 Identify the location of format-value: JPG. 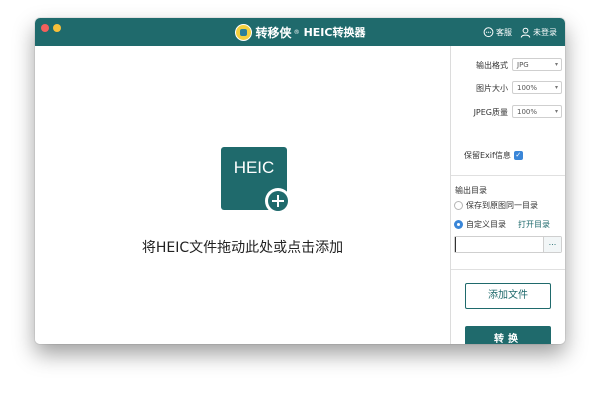
(523, 65).